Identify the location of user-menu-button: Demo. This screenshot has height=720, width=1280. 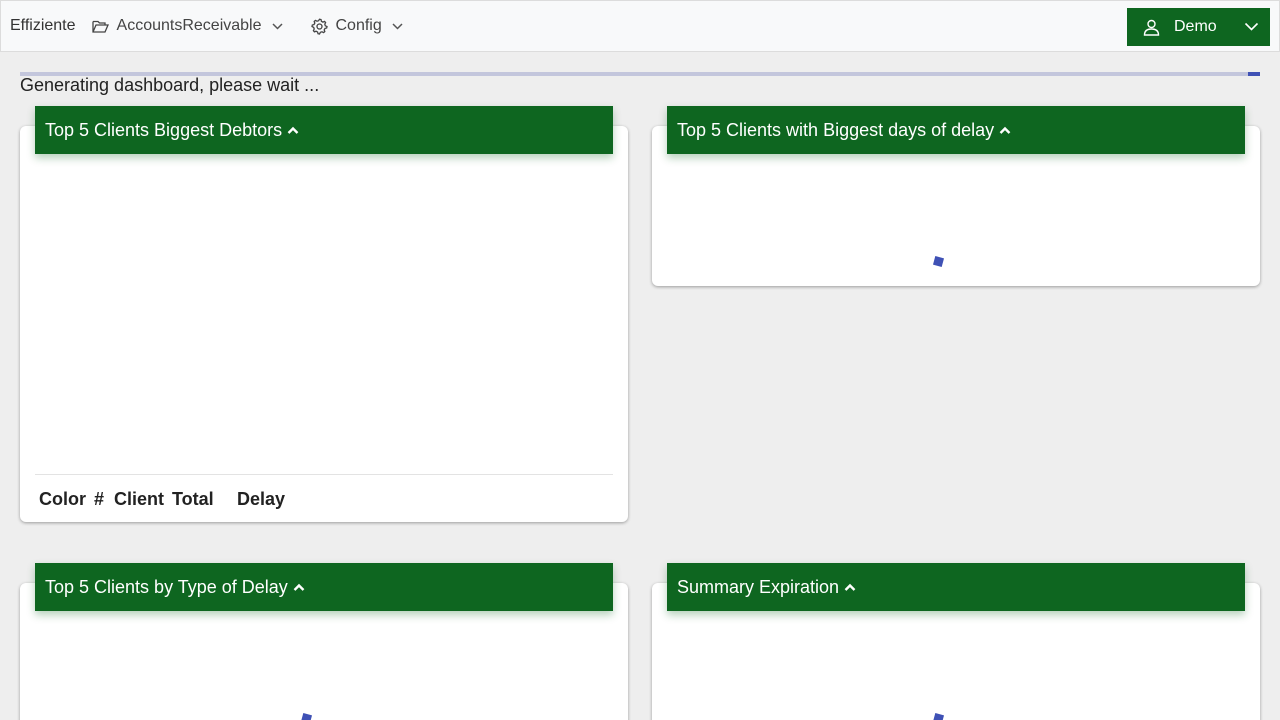
(1198, 27).